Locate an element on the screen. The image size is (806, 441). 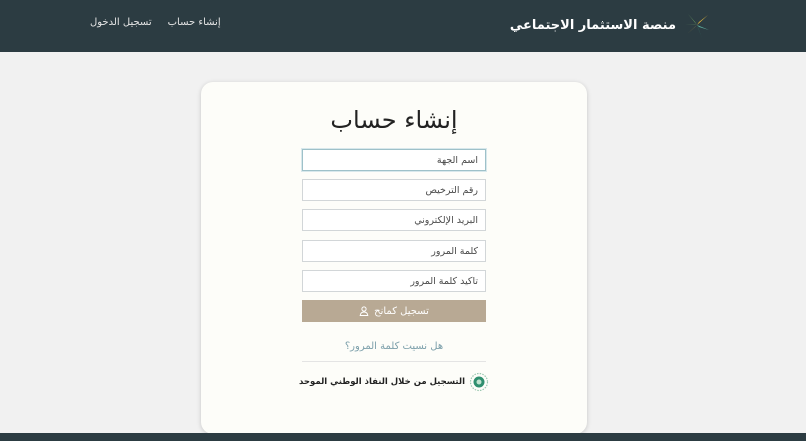
license-number-input is located at coordinates (394, 190).